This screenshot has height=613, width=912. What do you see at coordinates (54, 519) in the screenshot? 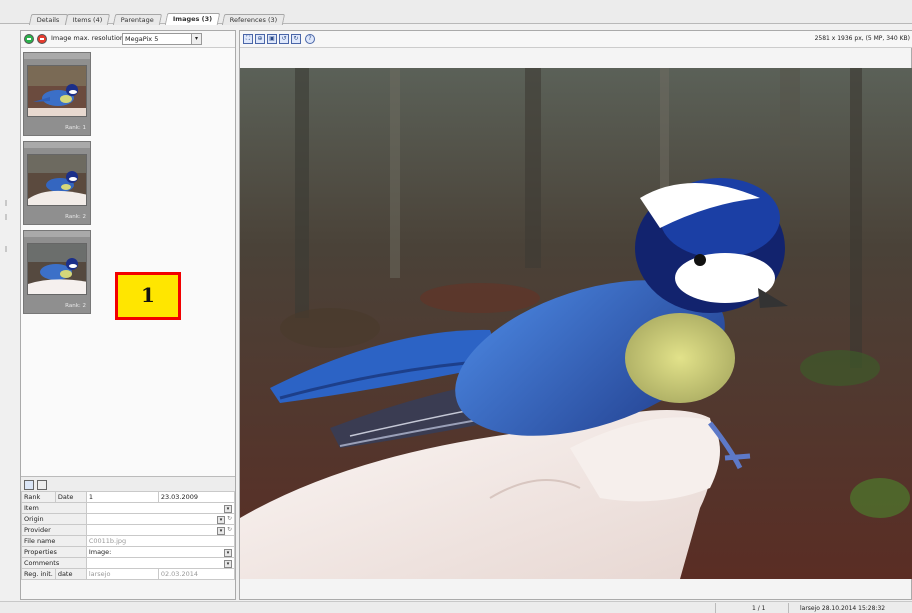
I see `origin-label: Origin` at bounding box center [54, 519].